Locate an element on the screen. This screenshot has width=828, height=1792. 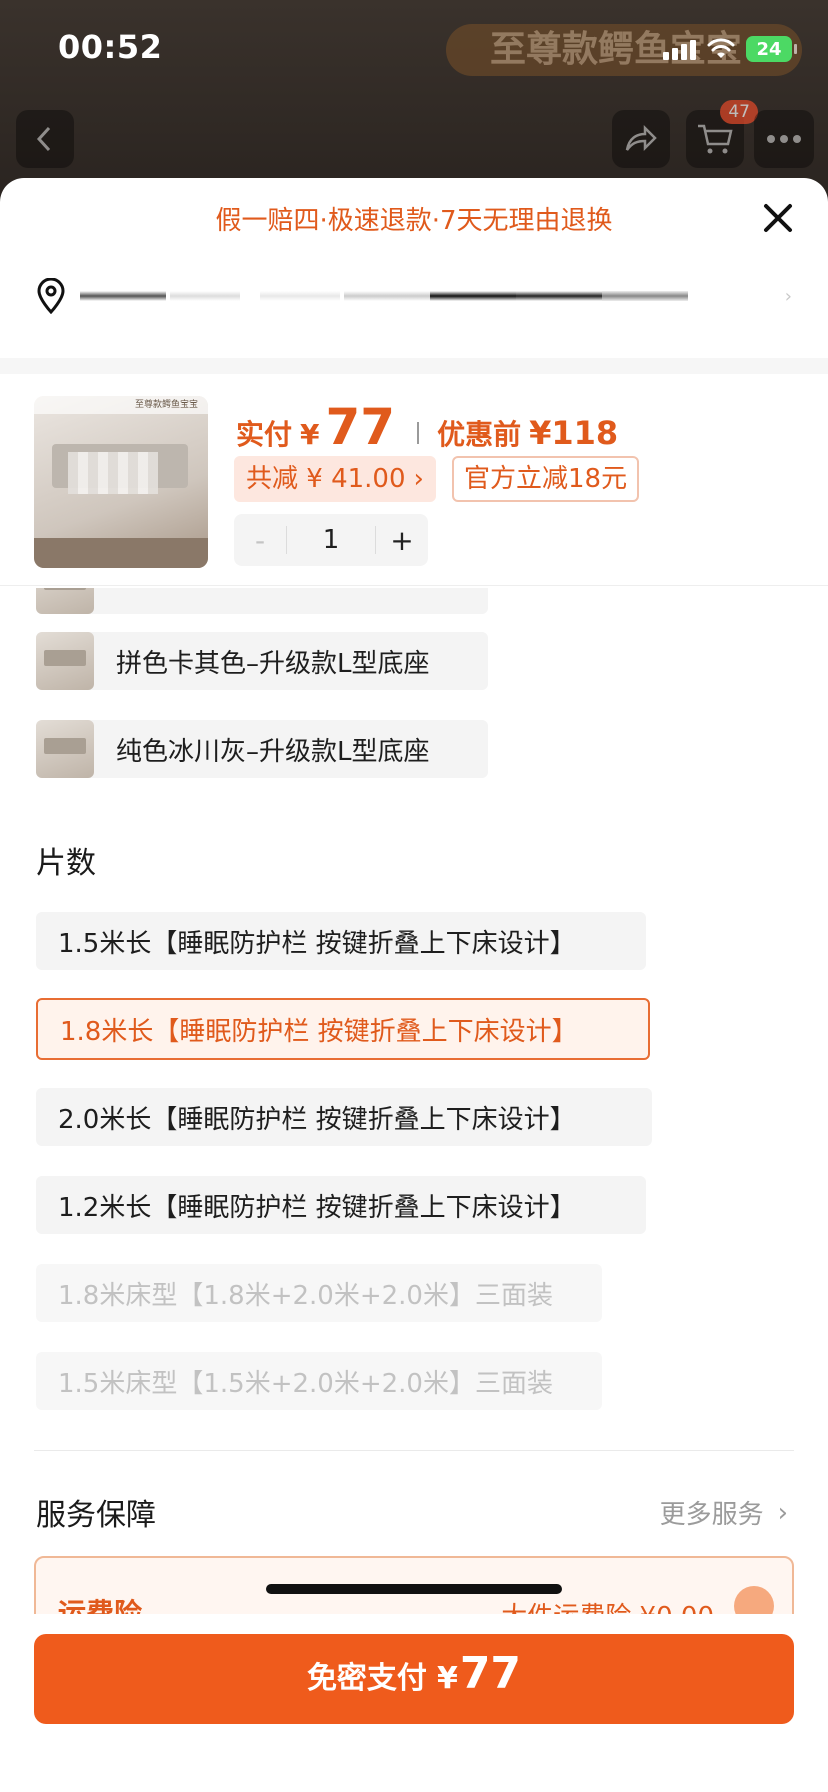
service-section-title: 服务保障 is located at coordinates (96, 1515).